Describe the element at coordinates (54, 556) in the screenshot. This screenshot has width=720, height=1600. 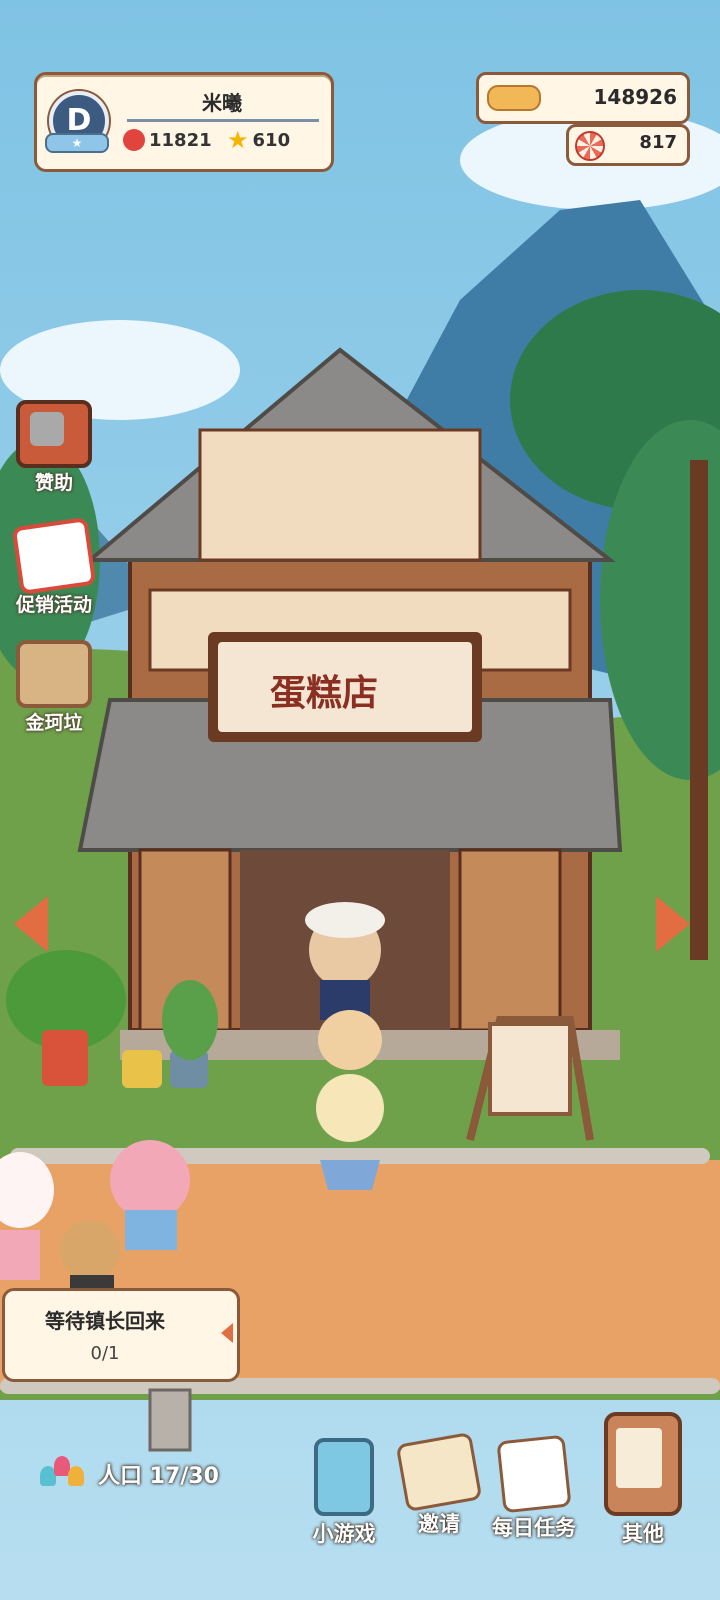
I see `sale-icon` at that location.